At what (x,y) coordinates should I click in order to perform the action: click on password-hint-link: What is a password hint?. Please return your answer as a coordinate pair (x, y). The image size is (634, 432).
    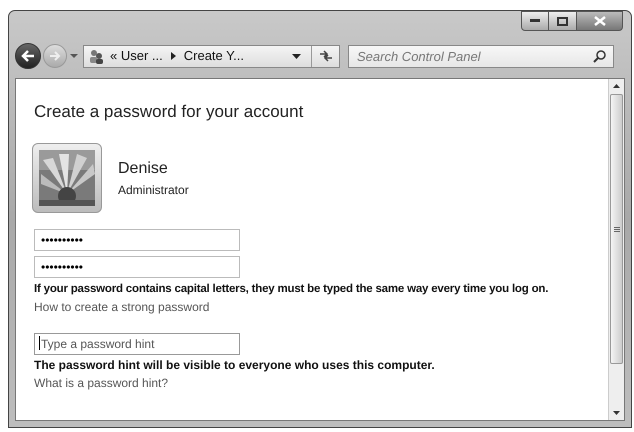
    Looking at the image, I should click on (101, 383).